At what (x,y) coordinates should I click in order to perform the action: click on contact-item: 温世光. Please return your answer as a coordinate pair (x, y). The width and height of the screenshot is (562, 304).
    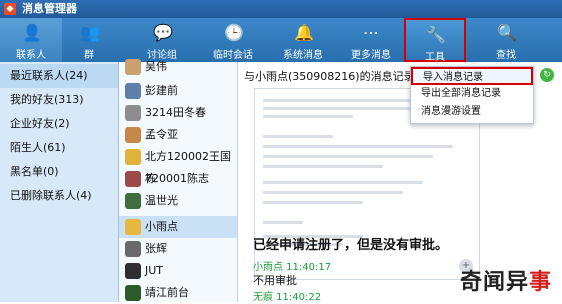
    Looking at the image, I should click on (178, 201).